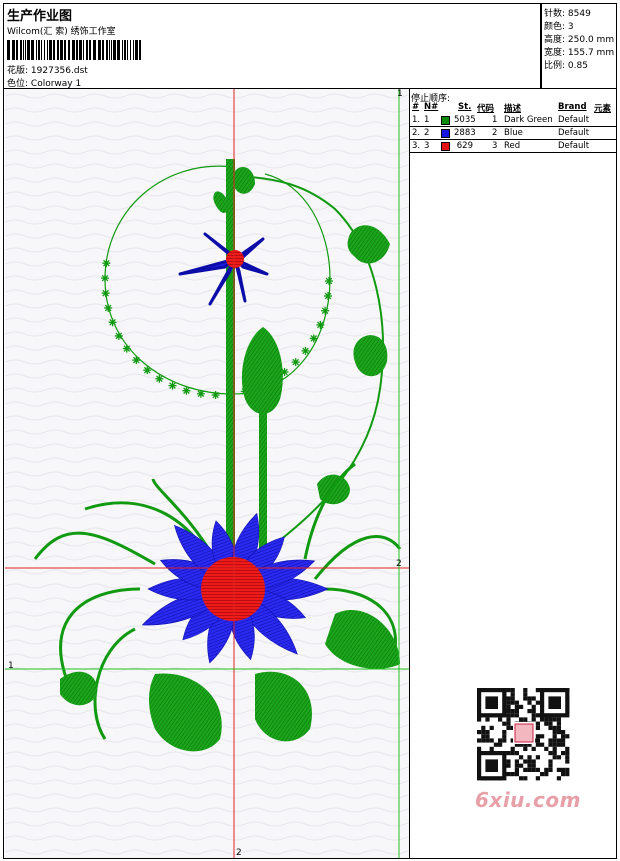 This screenshot has height=861, width=620. What do you see at coordinates (431, 107) in the screenshot?
I see `col-n: N#` at bounding box center [431, 107].